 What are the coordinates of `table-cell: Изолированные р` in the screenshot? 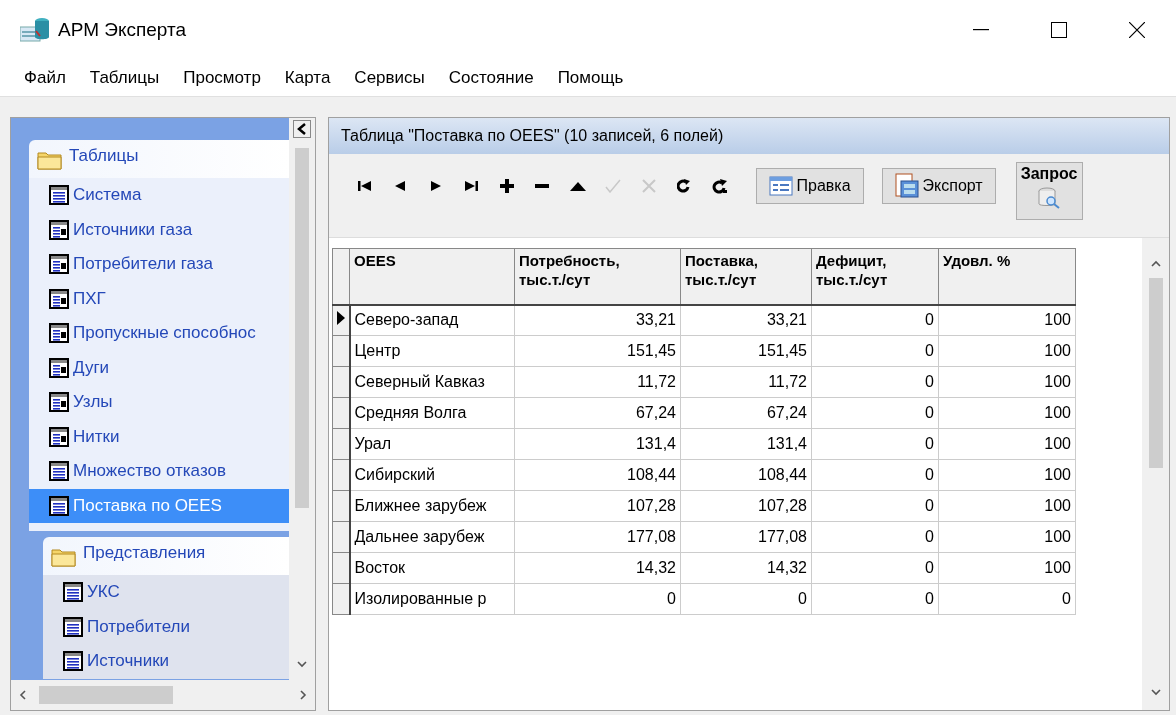 It's located at (432, 599).